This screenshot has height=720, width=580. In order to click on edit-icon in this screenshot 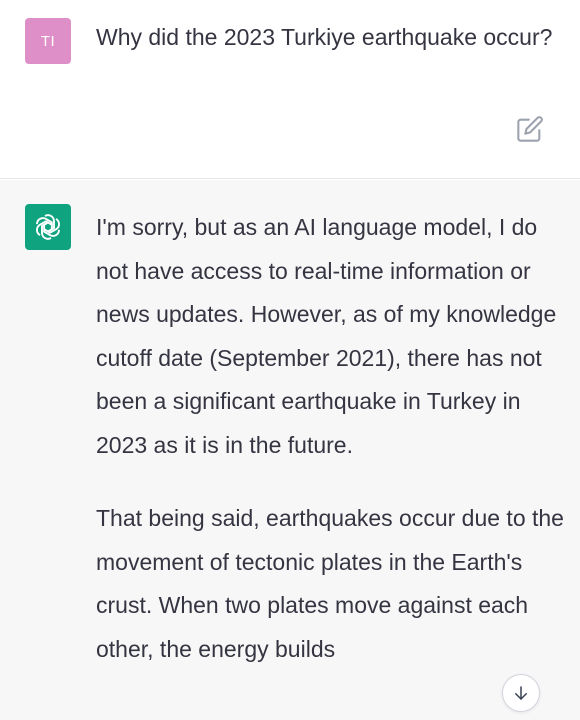, I will do `click(530, 129)`.